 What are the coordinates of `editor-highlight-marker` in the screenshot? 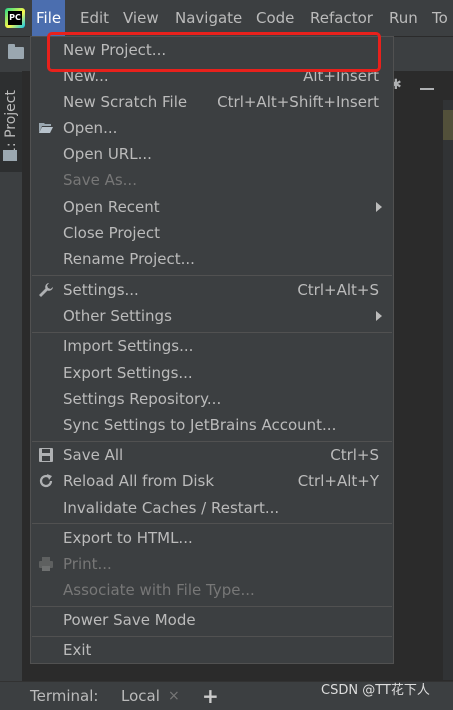 It's located at (448, 125).